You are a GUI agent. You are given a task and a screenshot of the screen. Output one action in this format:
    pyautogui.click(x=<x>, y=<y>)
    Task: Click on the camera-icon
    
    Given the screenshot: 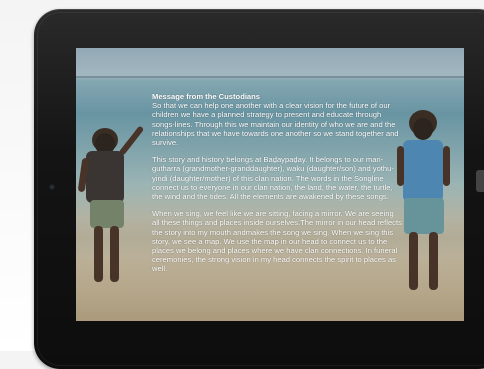 What is the action you would take?
    pyautogui.click(x=52, y=187)
    